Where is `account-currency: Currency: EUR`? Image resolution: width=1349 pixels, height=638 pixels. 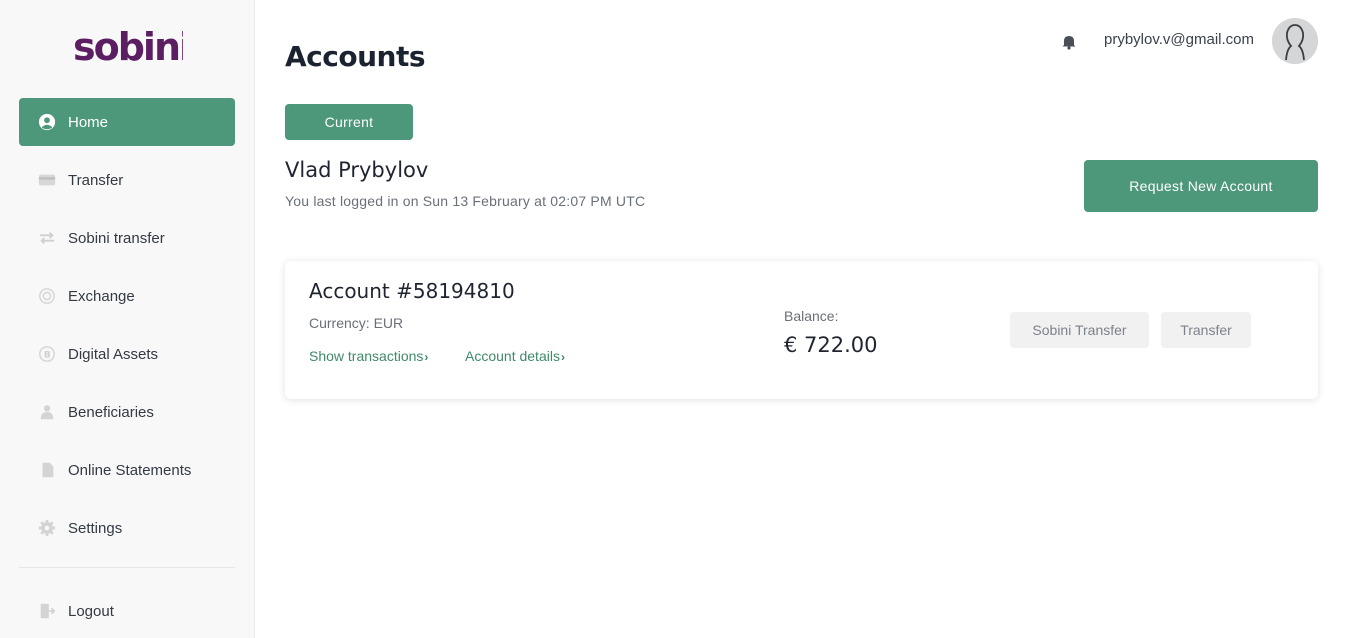
account-currency: Currency: EUR is located at coordinates (356, 323).